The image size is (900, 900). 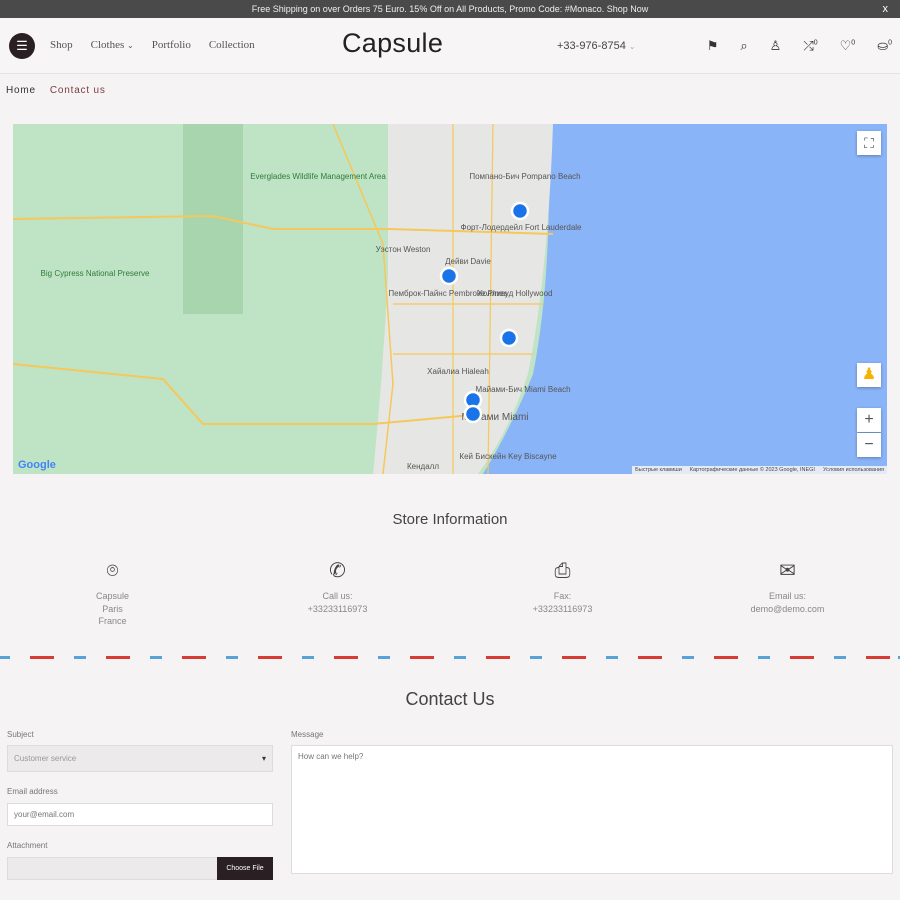 I want to click on phone-number: +33-976-8754, so click(x=591, y=46).